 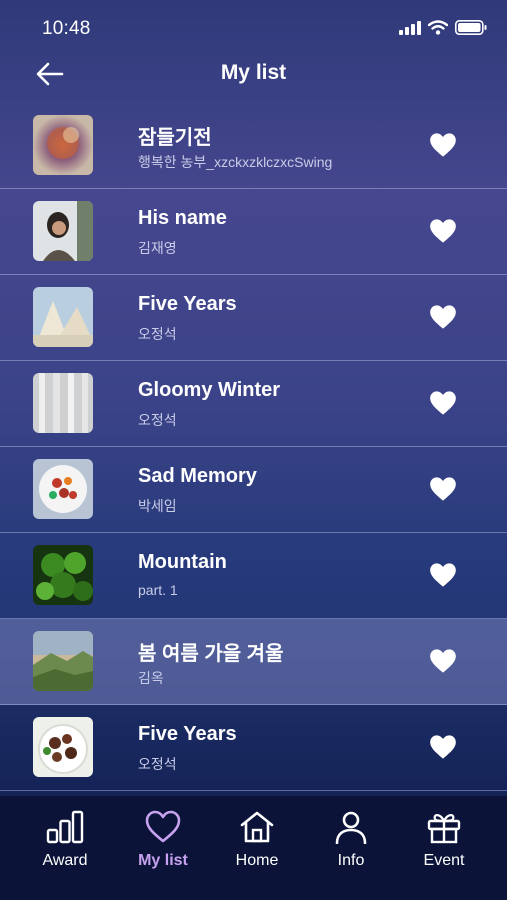 I want to click on tab-label: Info, so click(x=351, y=860).